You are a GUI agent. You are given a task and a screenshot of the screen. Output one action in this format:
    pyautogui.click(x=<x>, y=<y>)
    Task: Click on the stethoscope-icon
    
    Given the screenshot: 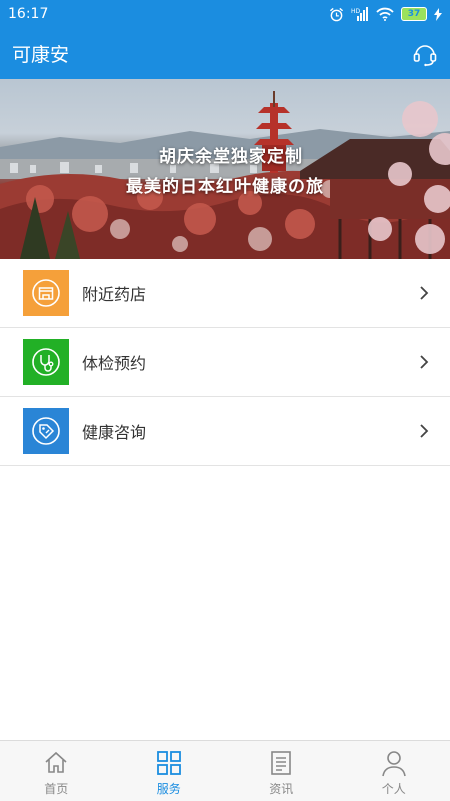 What is the action you would take?
    pyautogui.click(x=46, y=362)
    